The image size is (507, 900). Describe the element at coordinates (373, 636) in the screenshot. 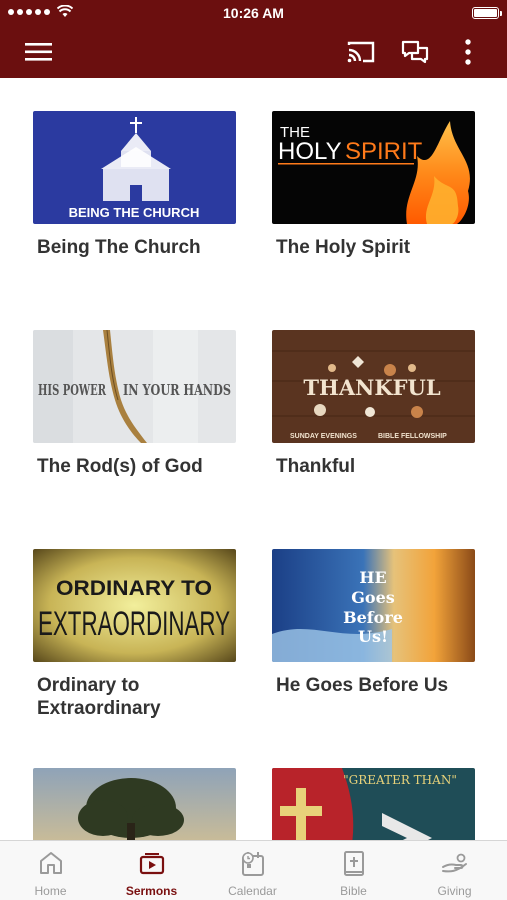

I see `artwork-text: Us!` at that location.